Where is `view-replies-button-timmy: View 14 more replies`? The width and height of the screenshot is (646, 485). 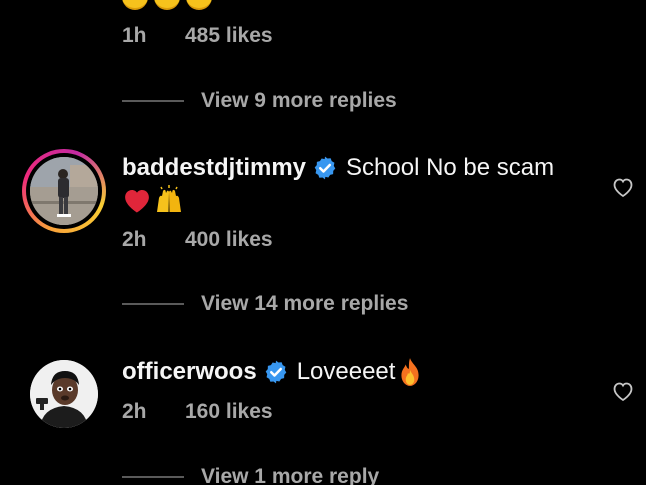
view-replies-button-timmy: View 14 more replies is located at coordinates (265, 304).